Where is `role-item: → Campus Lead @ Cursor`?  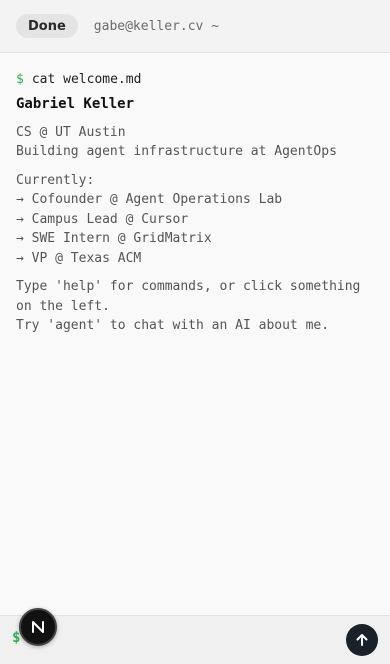 role-item: → Campus Lead @ Cursor is located at coordinates (102, 219).